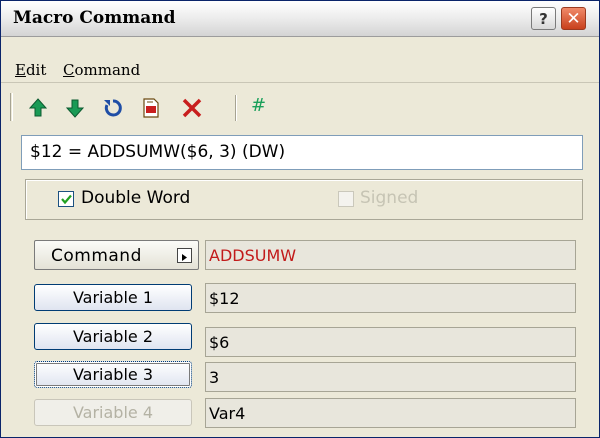 This screenshot has width=600, height=438. I want to click on window-title: Macro Command, so click(94, 18).